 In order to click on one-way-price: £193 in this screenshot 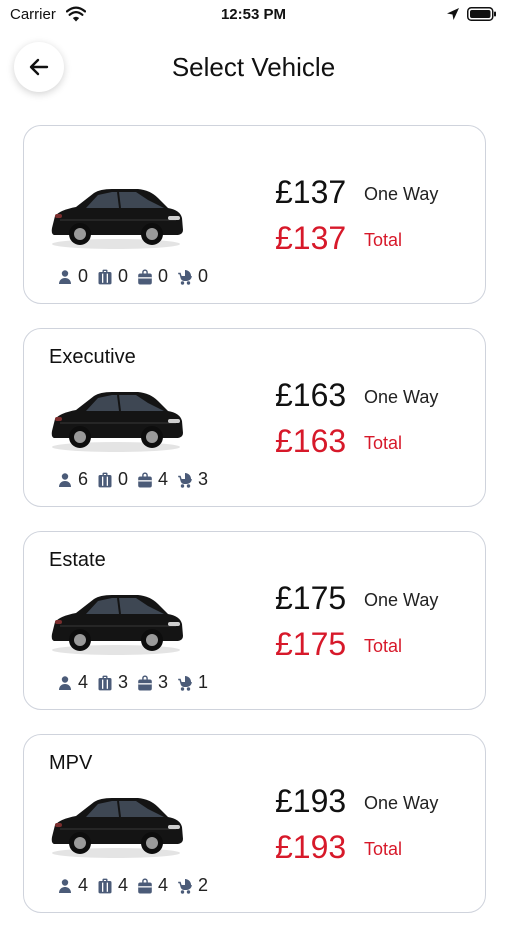, I will do `click(311, 801)`.